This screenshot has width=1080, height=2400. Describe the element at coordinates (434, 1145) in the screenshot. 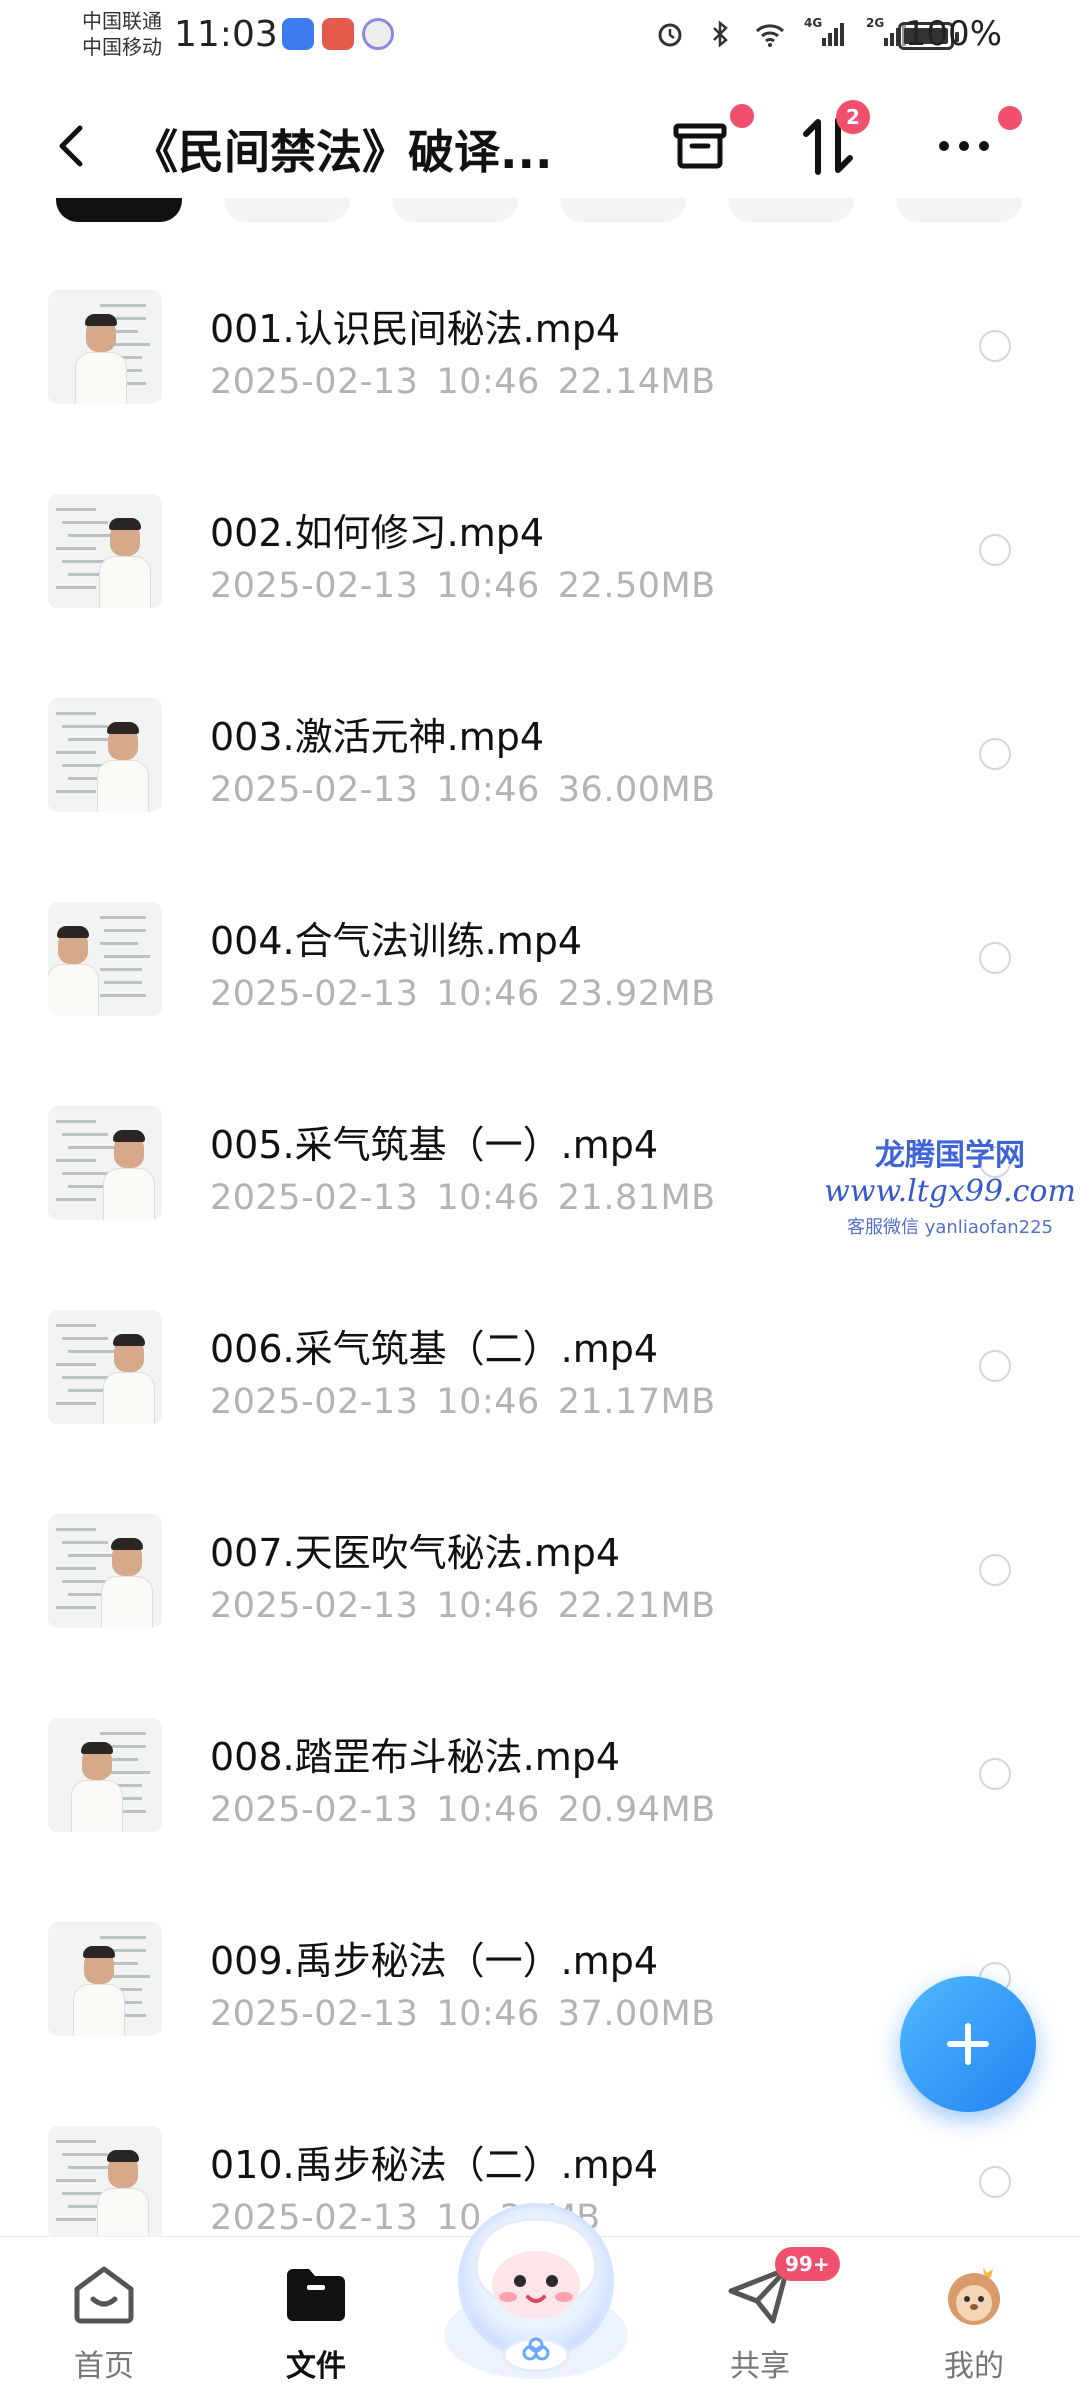

I see `file-name: 005.采气筑基（一）.mp4` at that location.